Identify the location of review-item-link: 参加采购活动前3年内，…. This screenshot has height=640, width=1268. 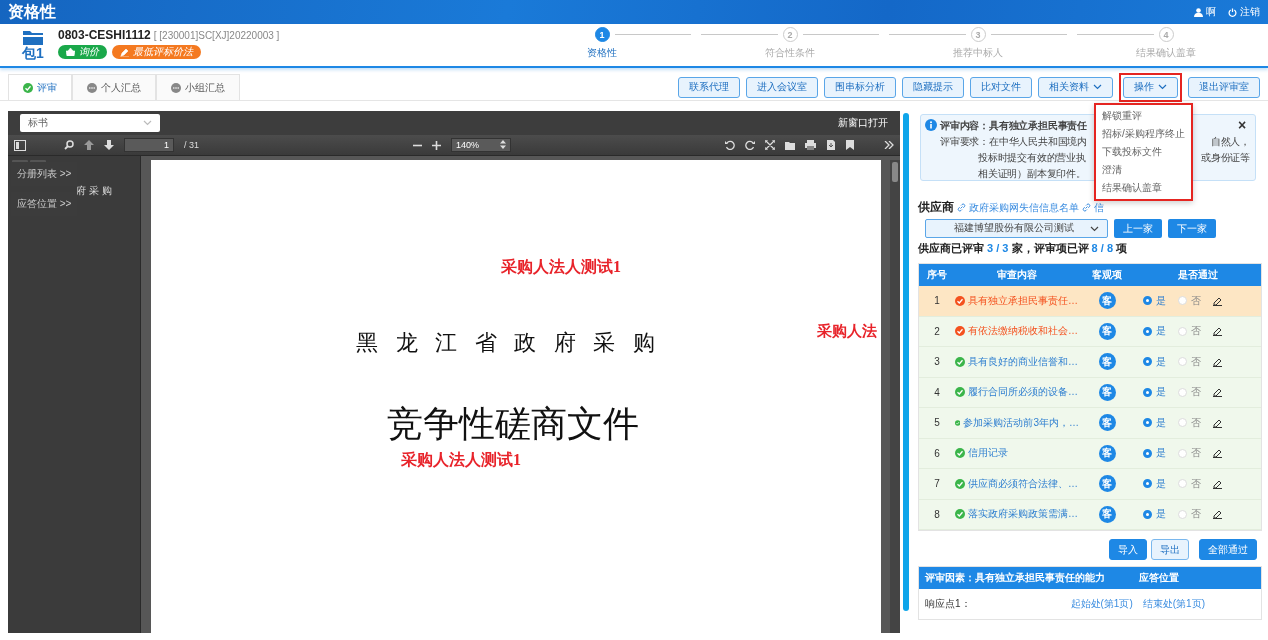
(1021, 422).